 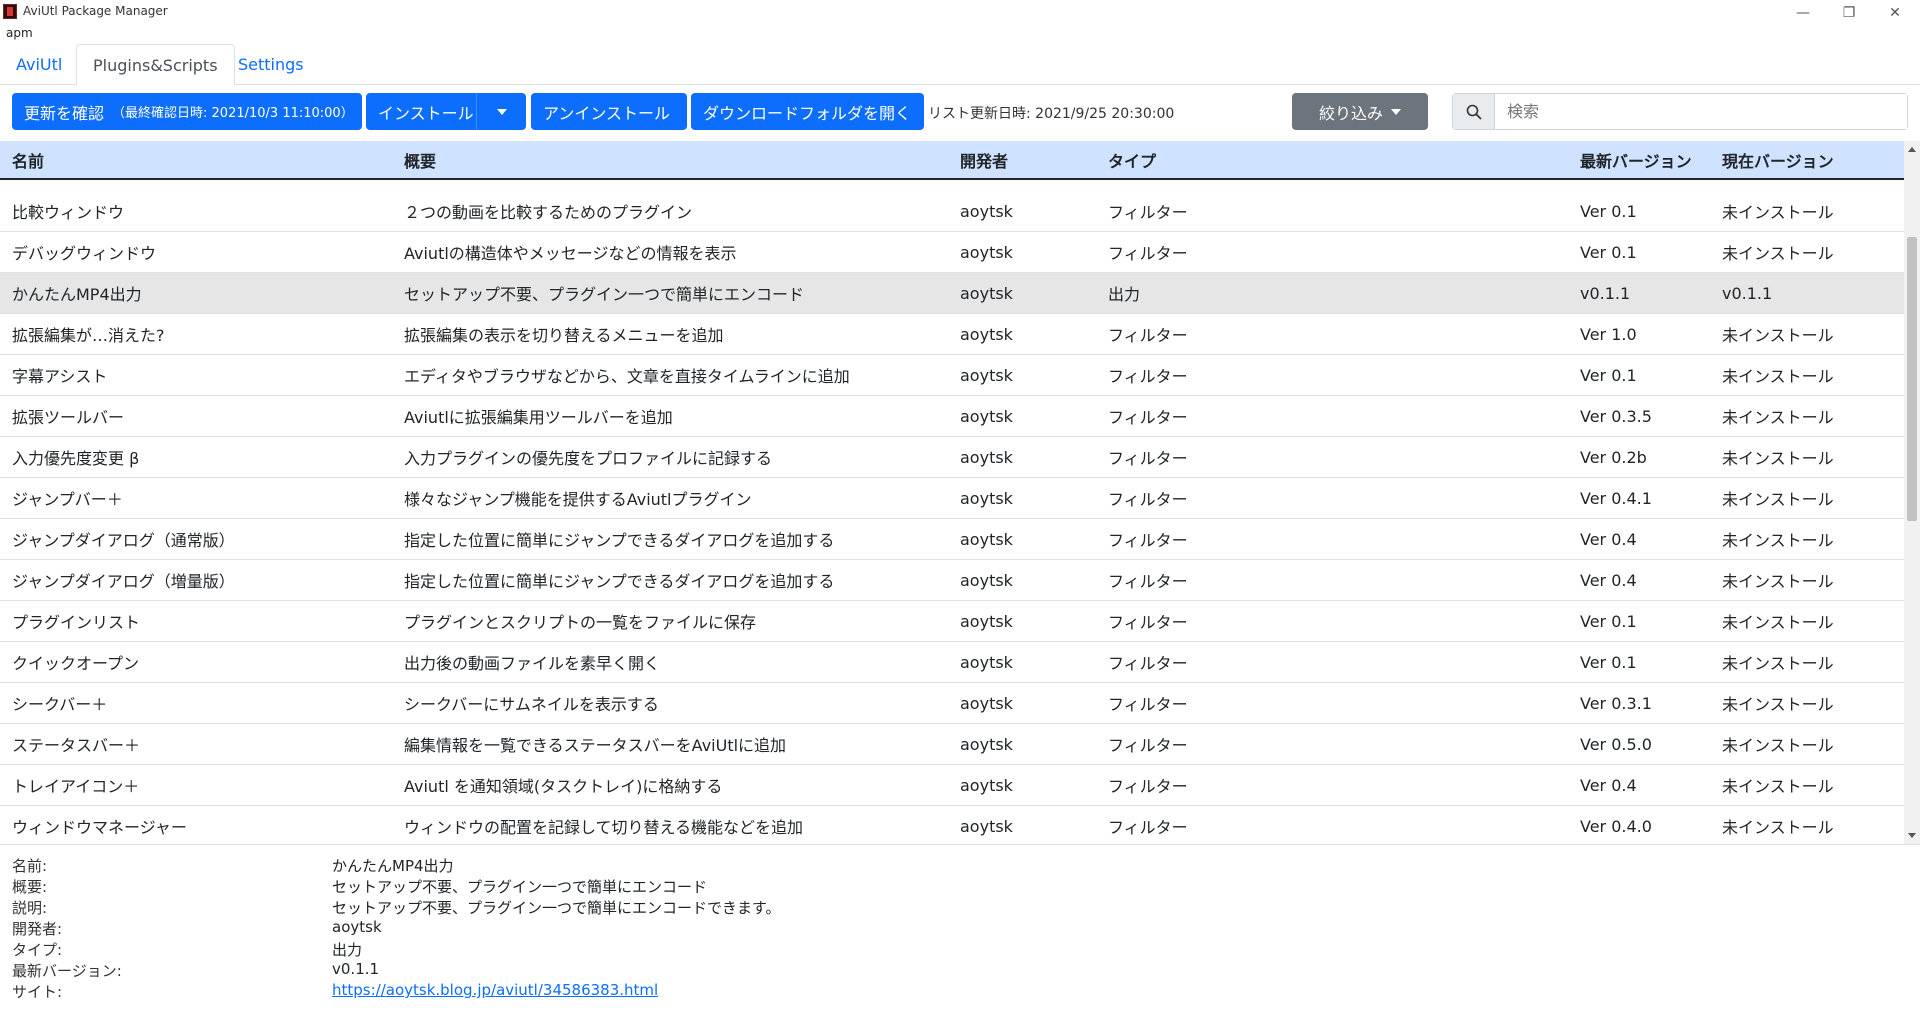 What do you see at coordinates (95, 11) in the screenshot?
I see `window-title: AviUtl Package Manager` at bounding box center [95, 11].